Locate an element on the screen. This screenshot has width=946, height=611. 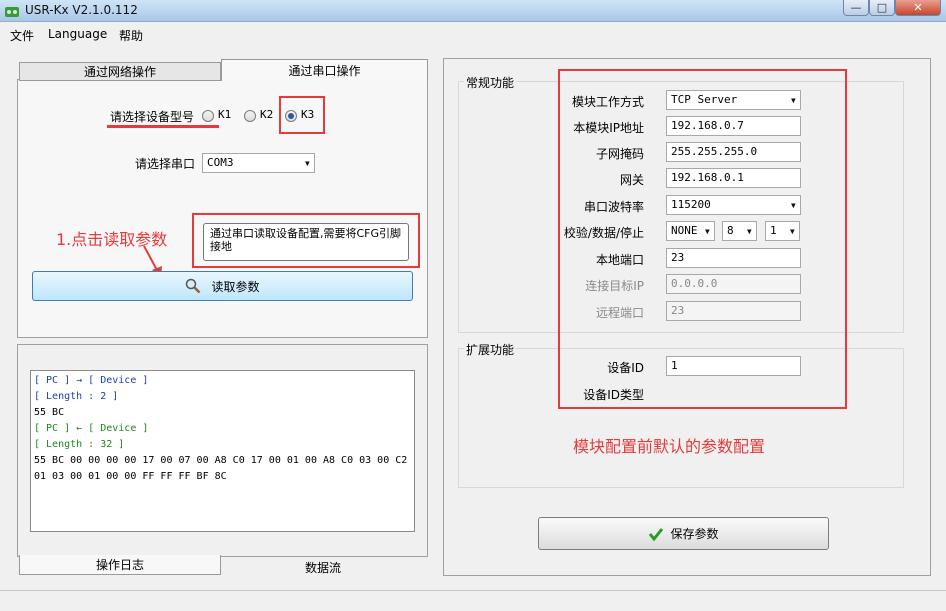
radio-k1-label: K1 is located at coordinates (225, 114).